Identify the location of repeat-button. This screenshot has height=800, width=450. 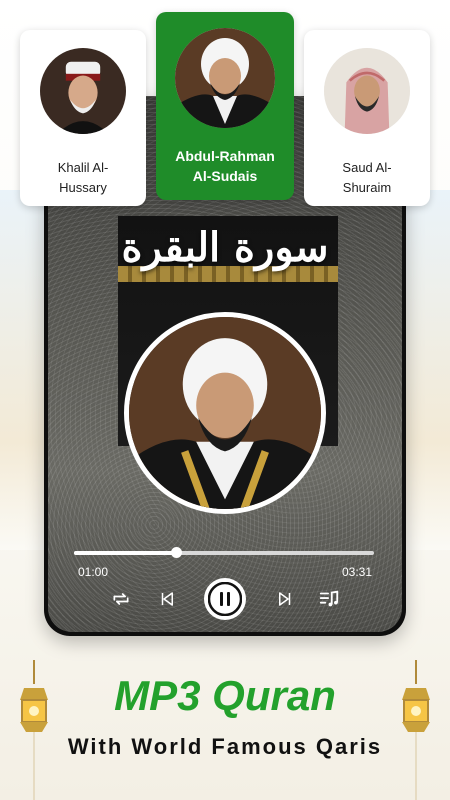
(121, 599).